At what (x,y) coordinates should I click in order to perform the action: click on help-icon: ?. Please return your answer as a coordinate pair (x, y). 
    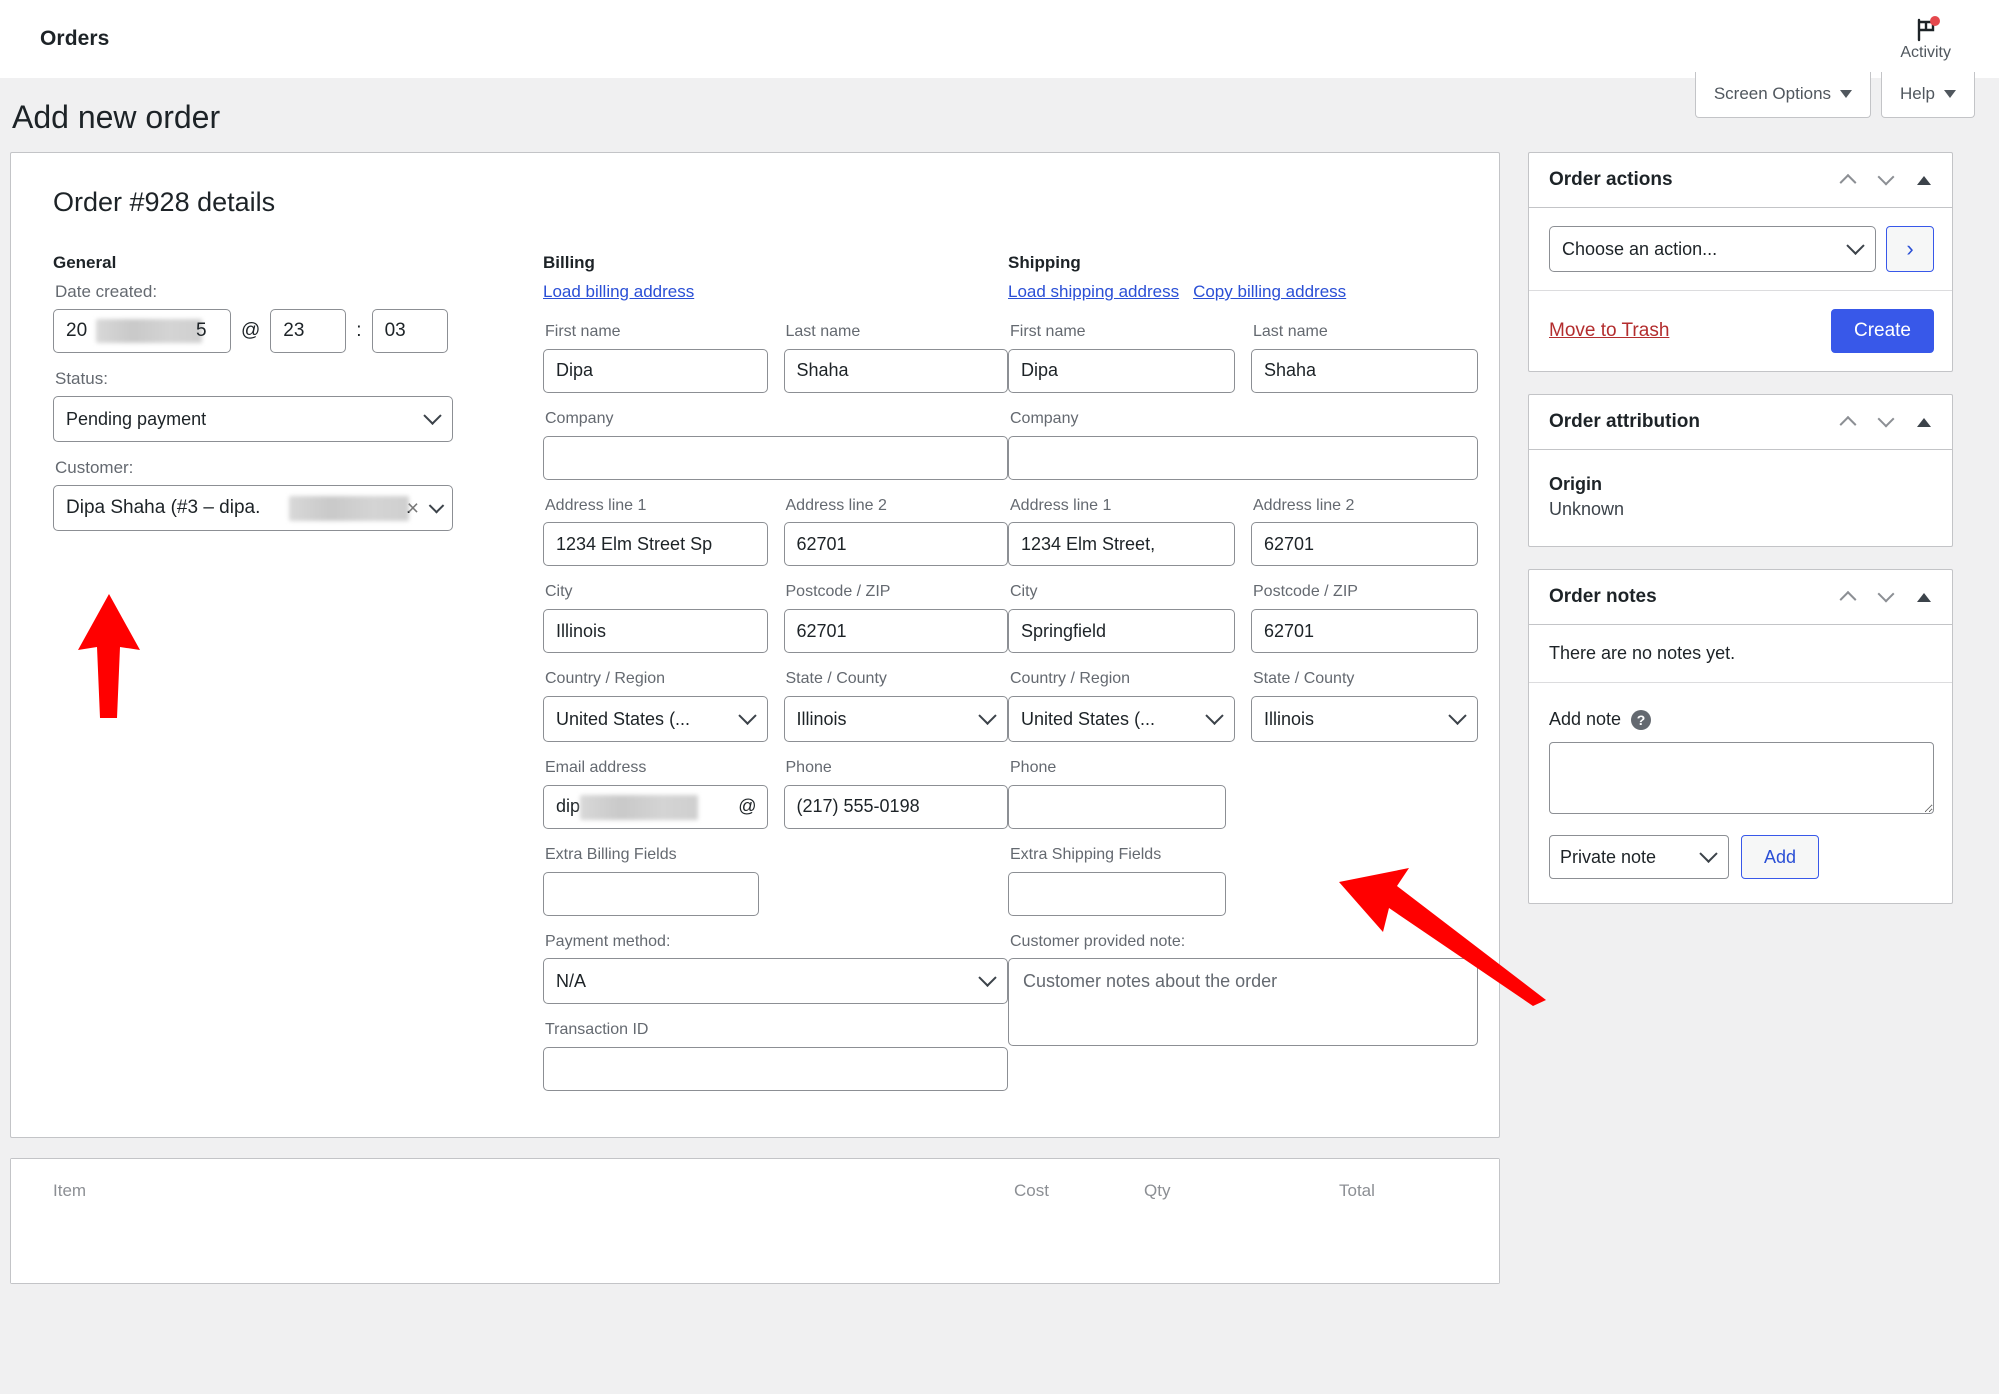
    Looking at the image, I should click on (1641, 719).